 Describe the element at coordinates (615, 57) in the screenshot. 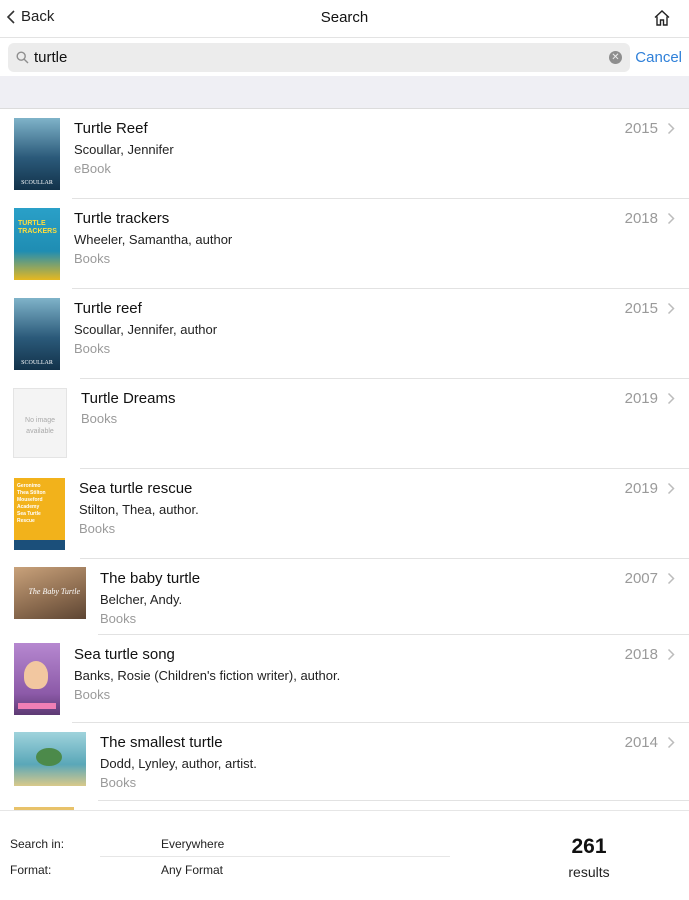

I see `clear-search-icon: ✕` at that location.